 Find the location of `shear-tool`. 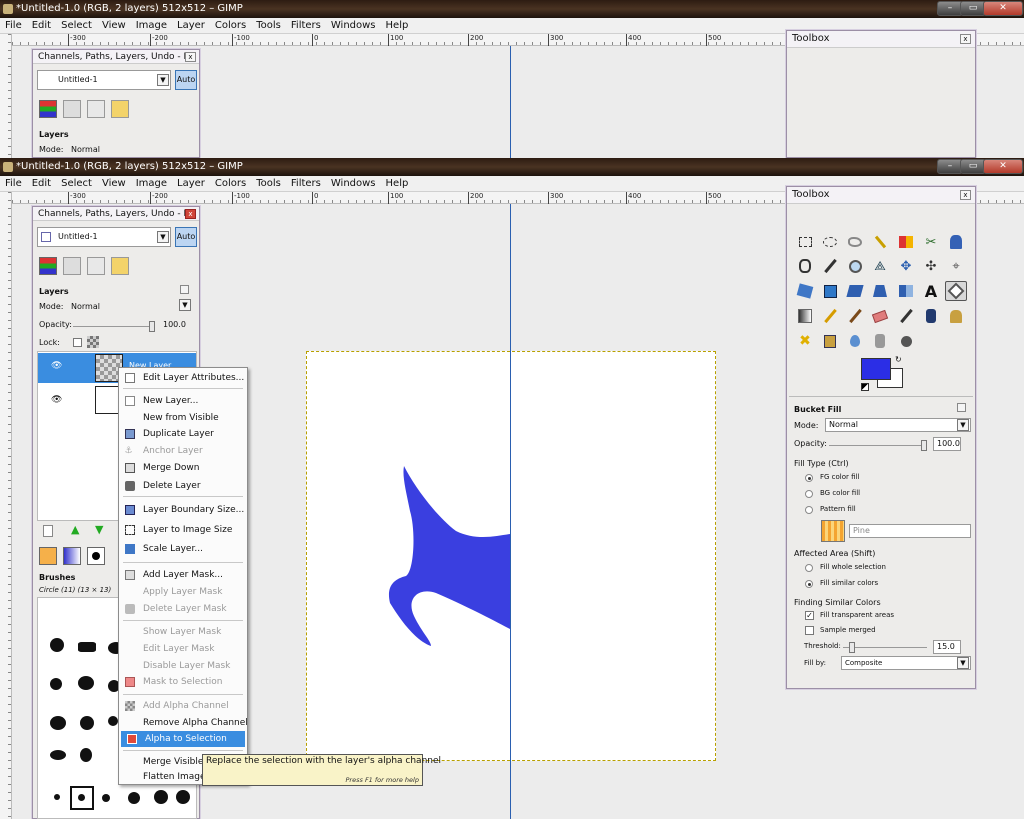

shear-tool is located at coordinates (855, 291).